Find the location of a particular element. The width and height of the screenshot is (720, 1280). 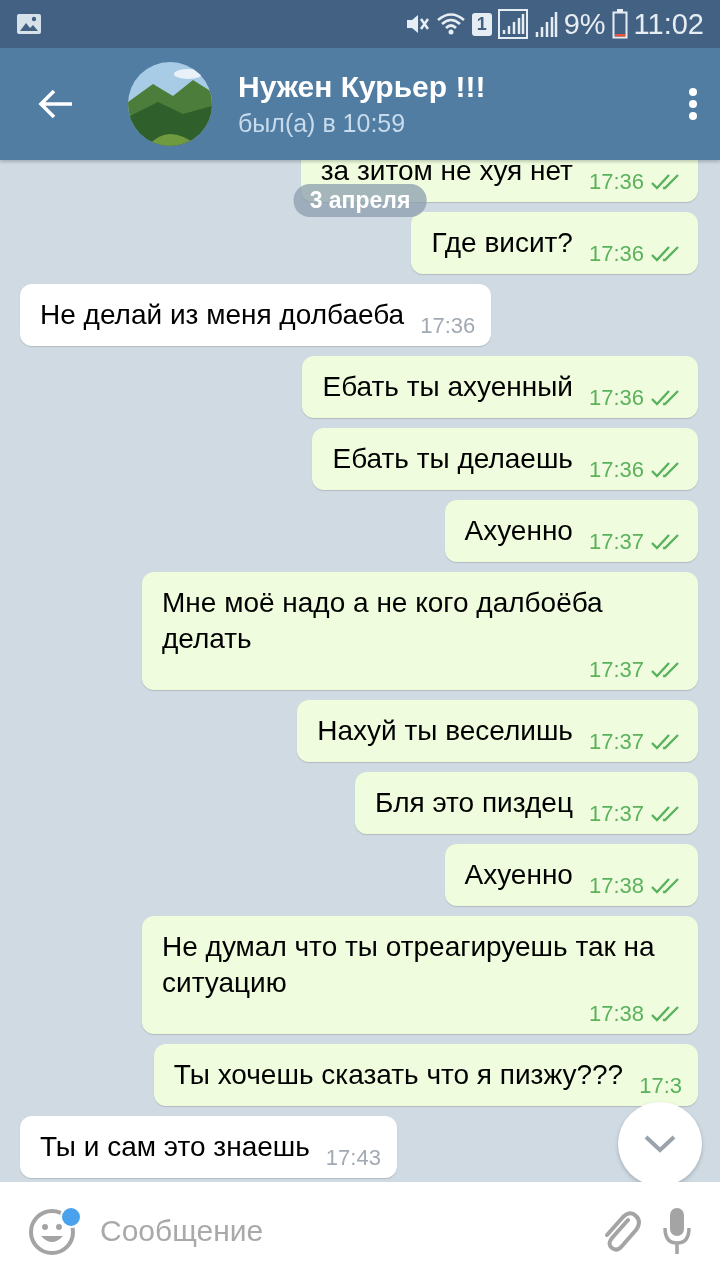

clock: 11:02 is located at coordinates (668, 24).